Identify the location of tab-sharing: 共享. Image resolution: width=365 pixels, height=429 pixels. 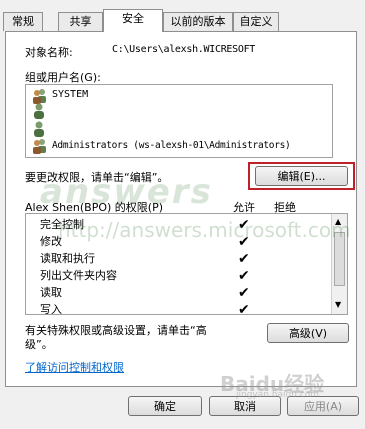
(80, 21).